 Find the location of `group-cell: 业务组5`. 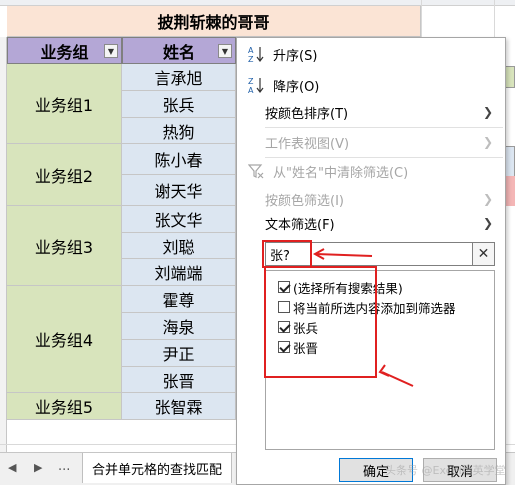

group-cell: 业务组5 is located at coordinates (64, 406).